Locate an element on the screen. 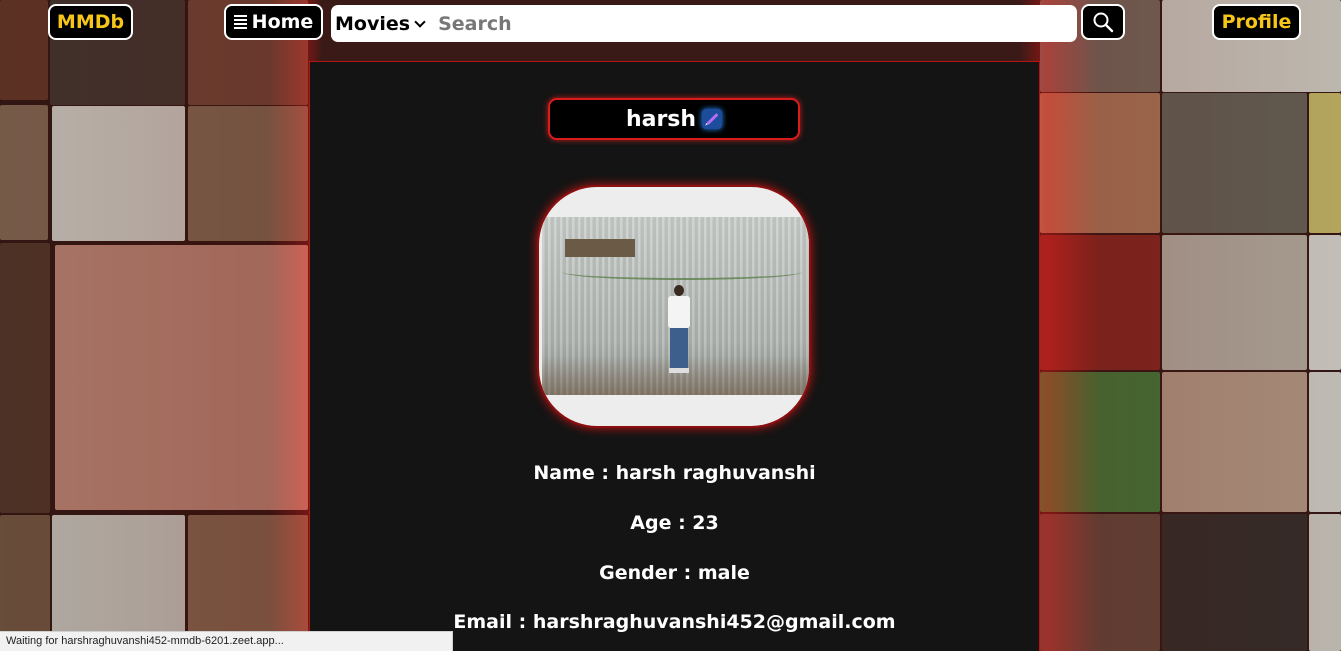  search-category-label: Movies is located at coordinates (373, 23).